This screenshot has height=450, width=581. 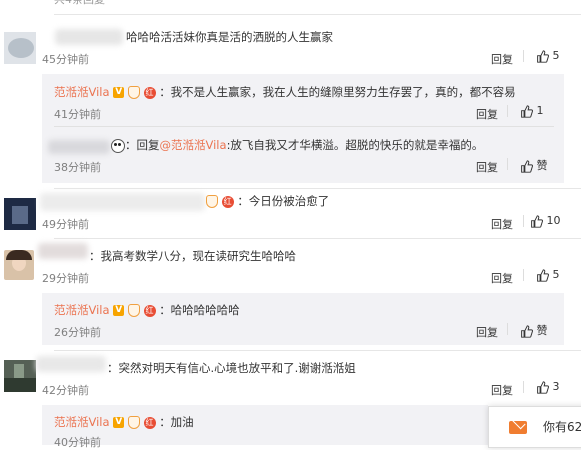 What do you see at coordinates (176, 422) in the screenshot?
I see `reply-text: ：加油` at bounding box center [176, 422].